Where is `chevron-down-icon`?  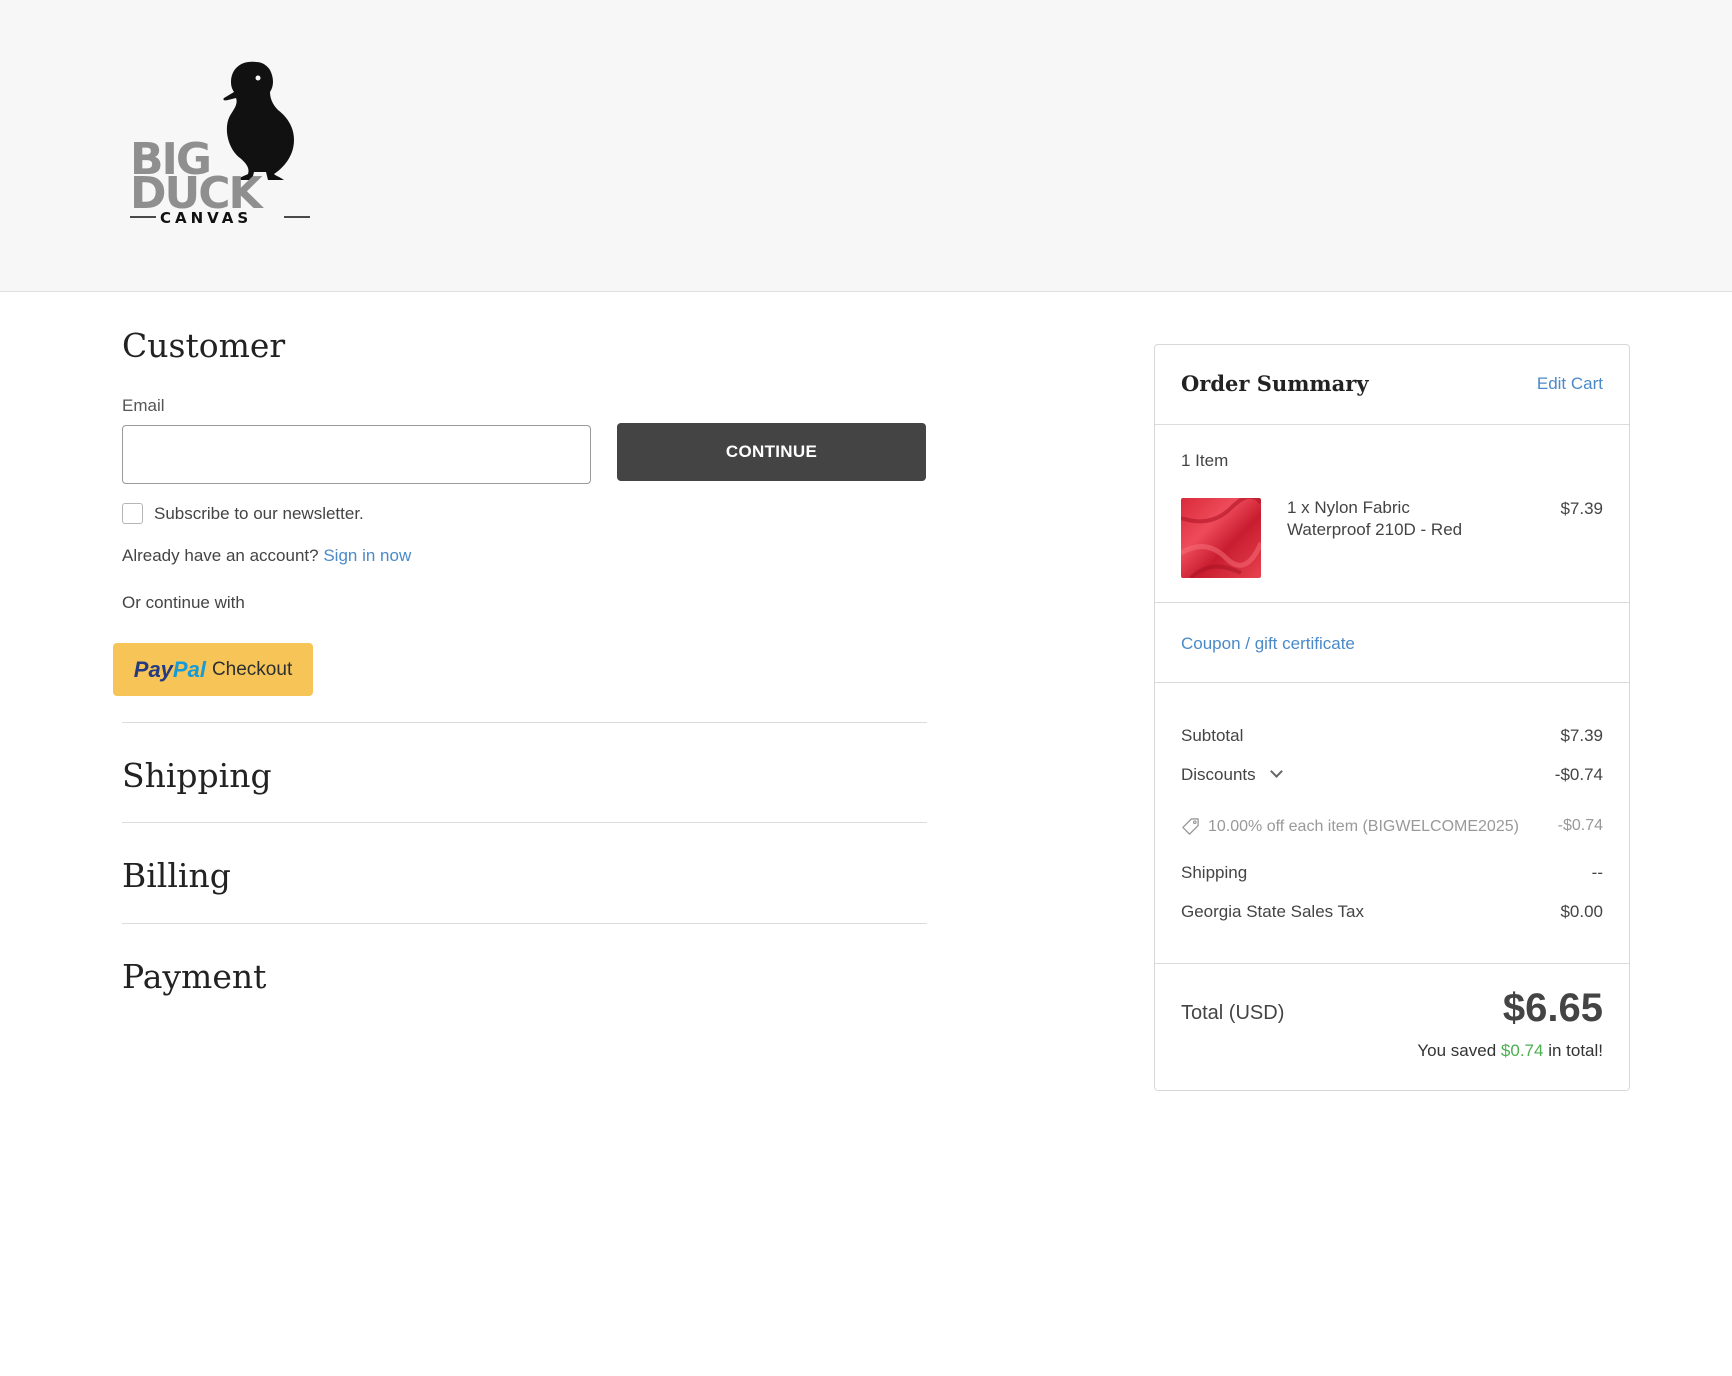
chevron-down-icon is located at coordinates (1276, 771).